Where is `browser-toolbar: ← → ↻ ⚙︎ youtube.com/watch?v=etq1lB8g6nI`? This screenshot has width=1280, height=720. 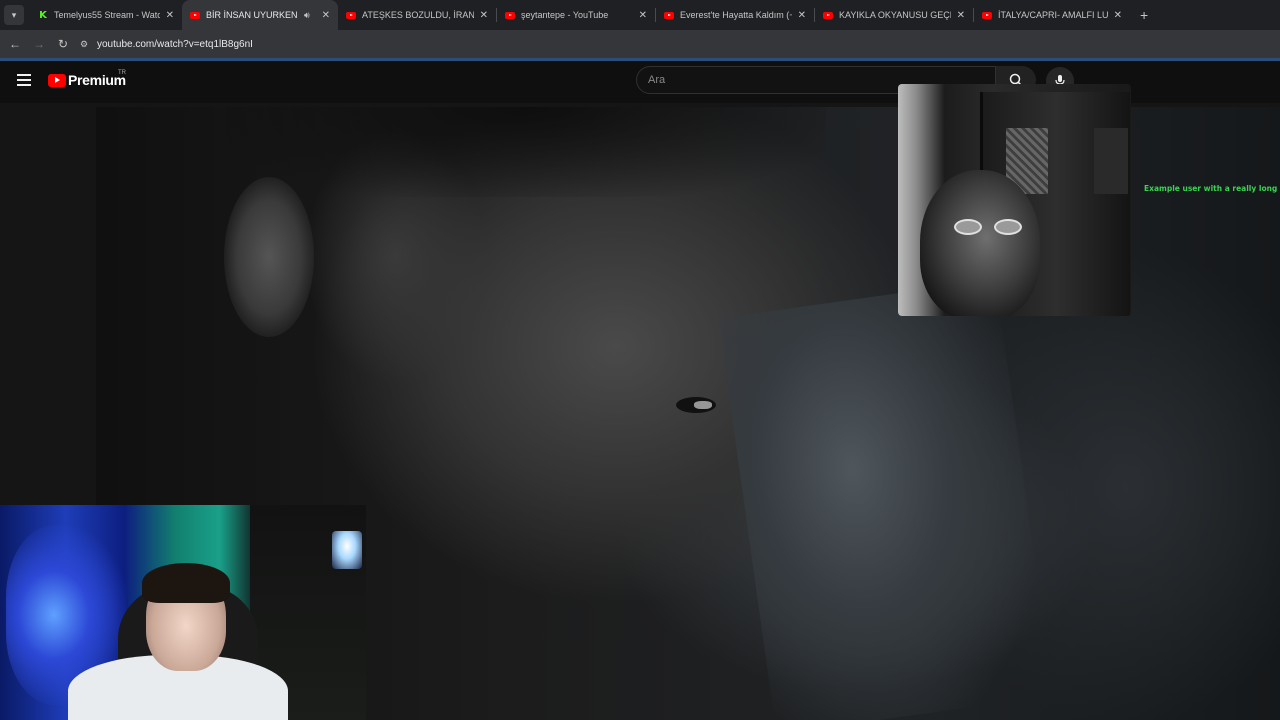 browser-toolbar: ← → ↻ ⚙︎ youtube.com/watch?v=etq1lB8g6nI is located at coordinates (640, 44).